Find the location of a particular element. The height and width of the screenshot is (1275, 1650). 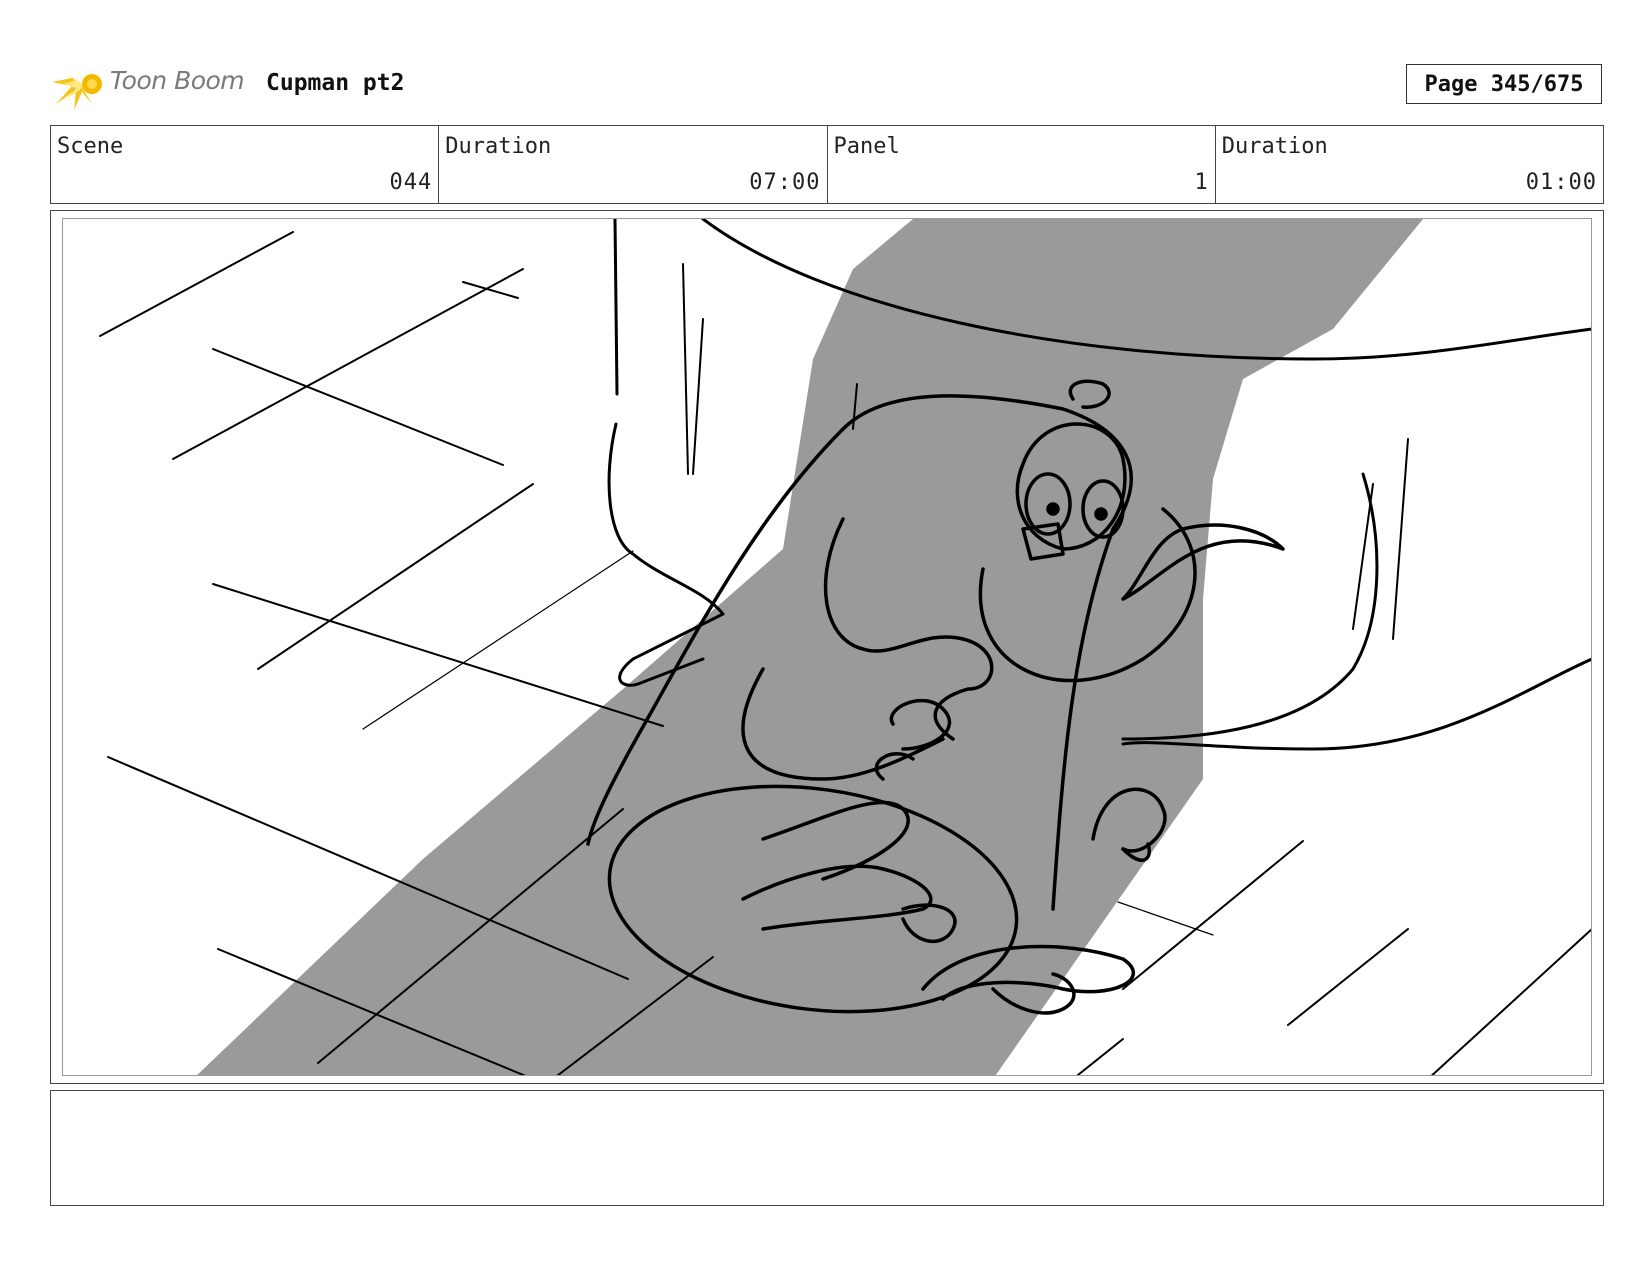

scene-duration-value: 07:00 is located at coordinates (785, 182).